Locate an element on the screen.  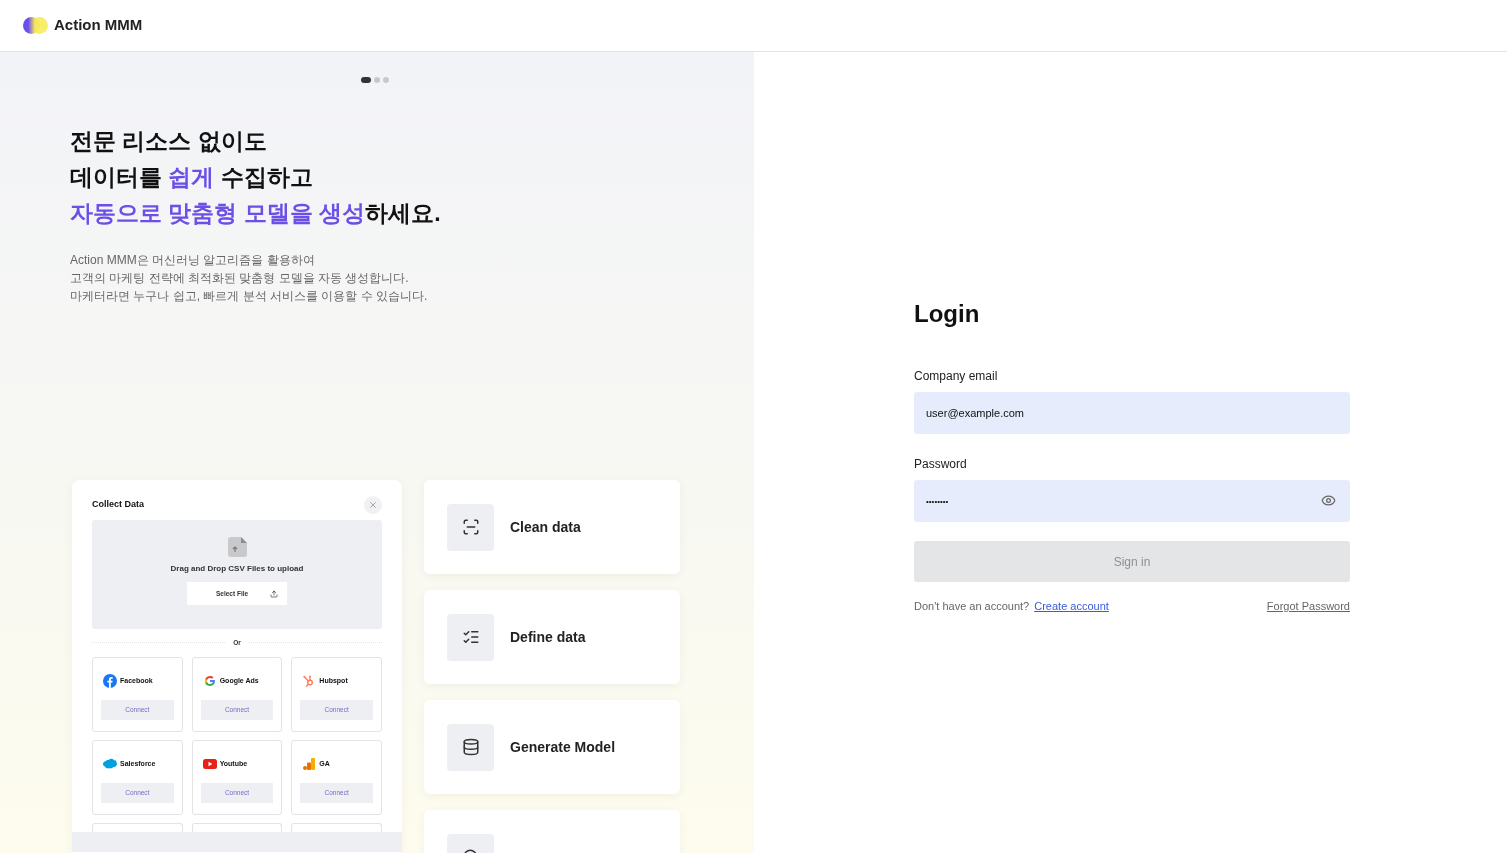
database-icon is located at coordinates (470, 747).